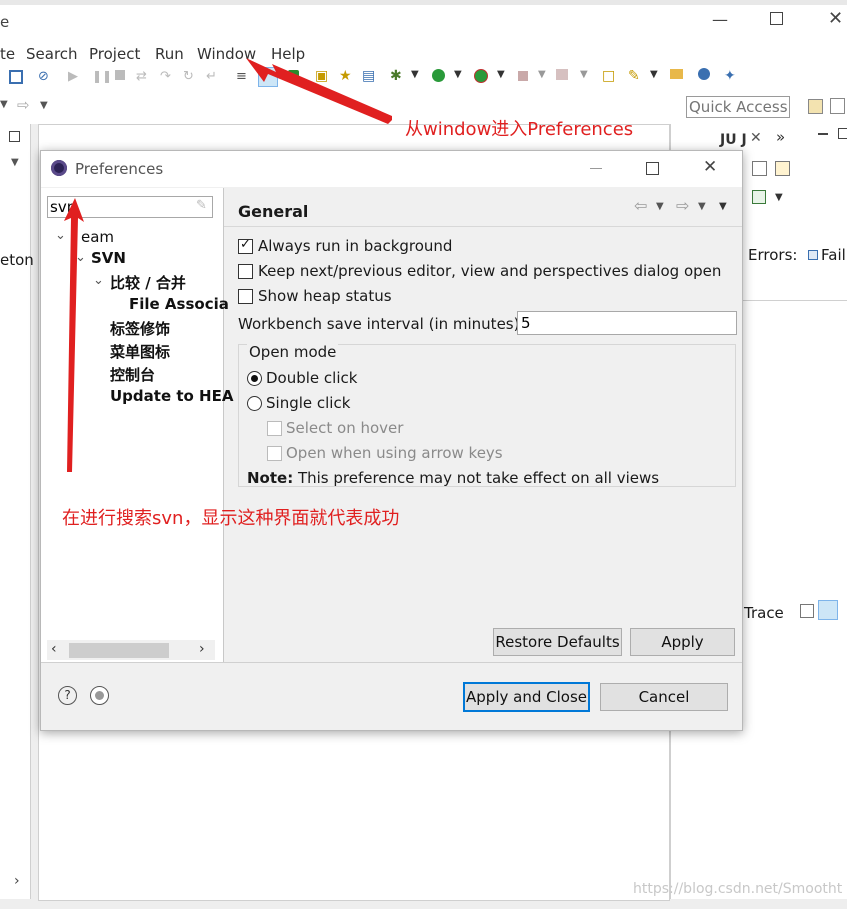 This screenshot has width=847, height=909. I want to click on top-annotation: 从window进入Preferences, so click(519, 129).